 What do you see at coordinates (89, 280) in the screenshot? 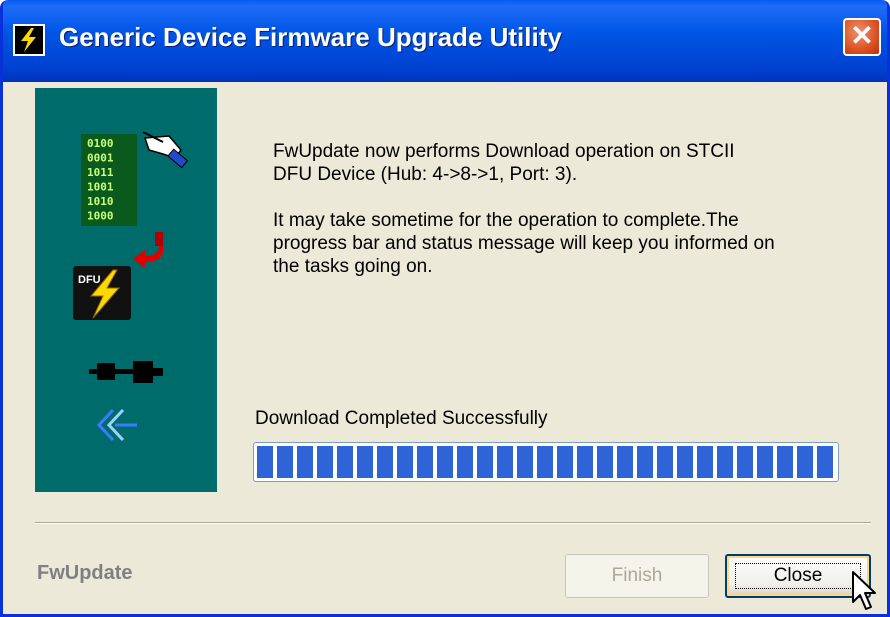
I see `chip-label: DFU` at bounding box center [89, 280].